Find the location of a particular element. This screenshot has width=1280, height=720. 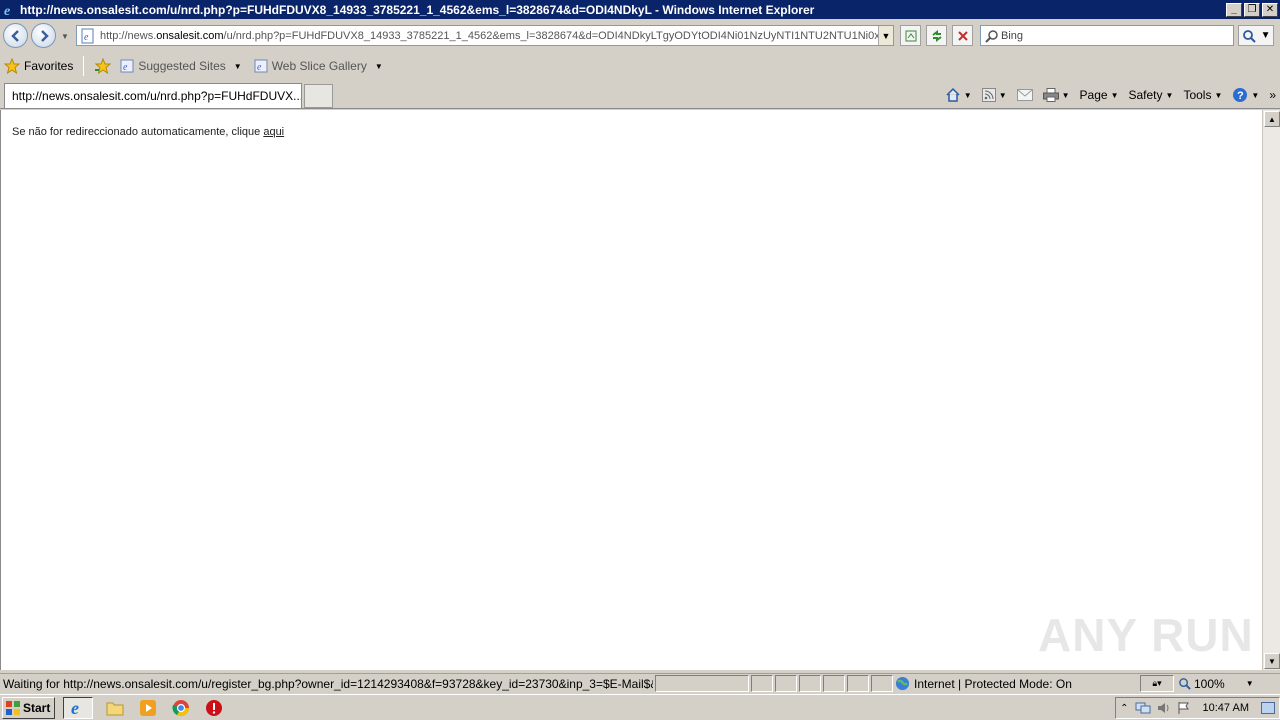

home-icon is located at coordinates (953, 94).